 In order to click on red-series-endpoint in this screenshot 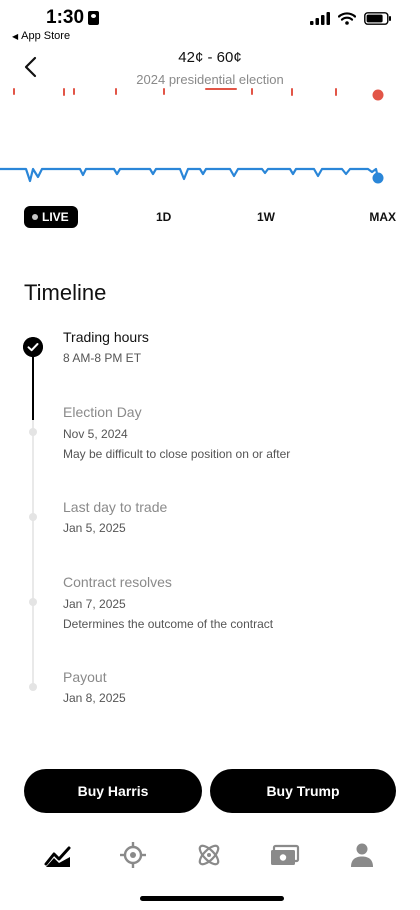, I will do `click(378, 95)`.